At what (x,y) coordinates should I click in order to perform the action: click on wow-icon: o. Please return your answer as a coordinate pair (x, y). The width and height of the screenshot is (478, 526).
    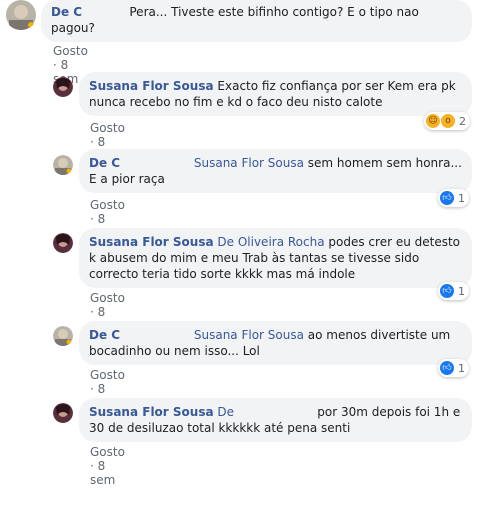
    Looking at the image, I should click on (448, 121).